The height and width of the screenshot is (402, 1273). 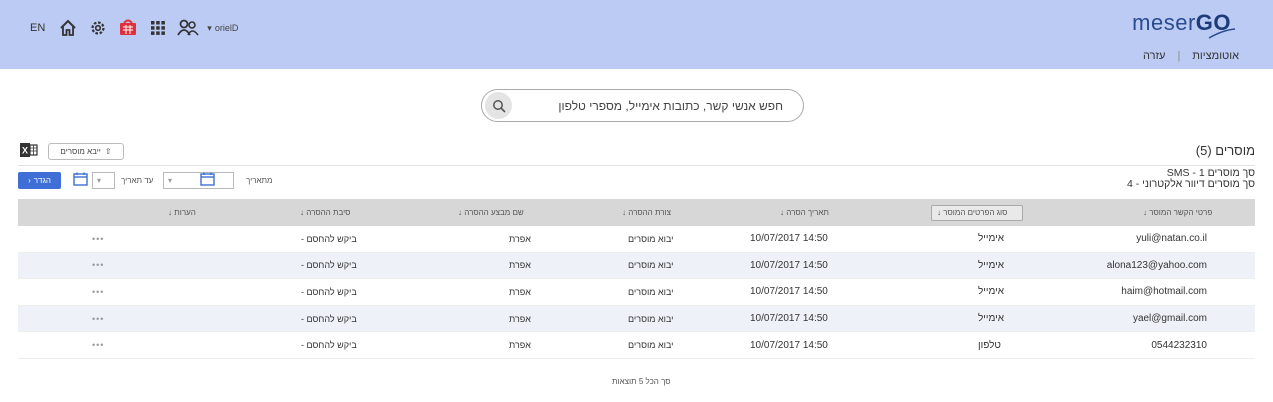 I want to click on to-date-label: עד תאריך, so click(x=137, y=180).